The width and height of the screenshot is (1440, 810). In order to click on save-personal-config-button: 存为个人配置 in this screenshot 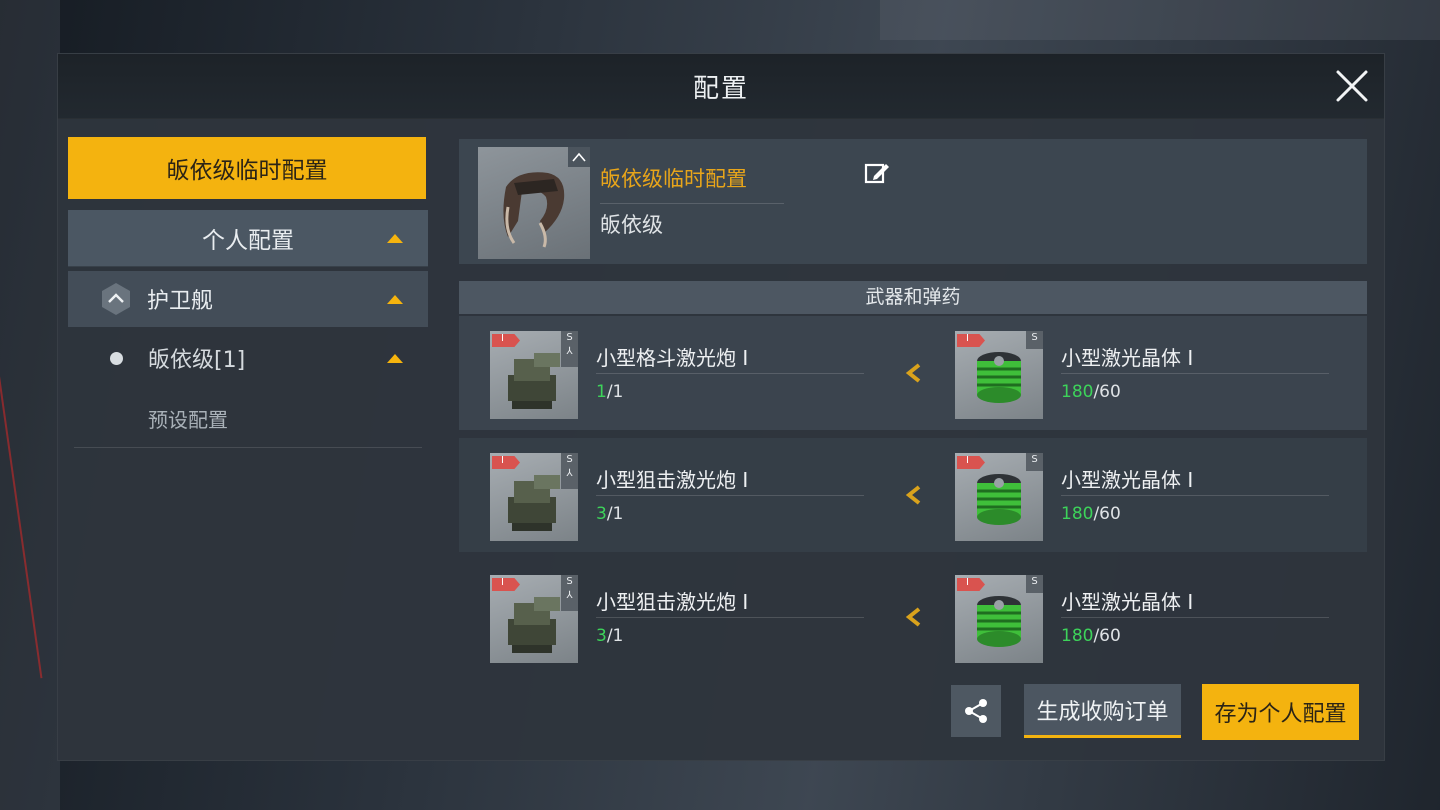, I will do `click(1280, 712)`.